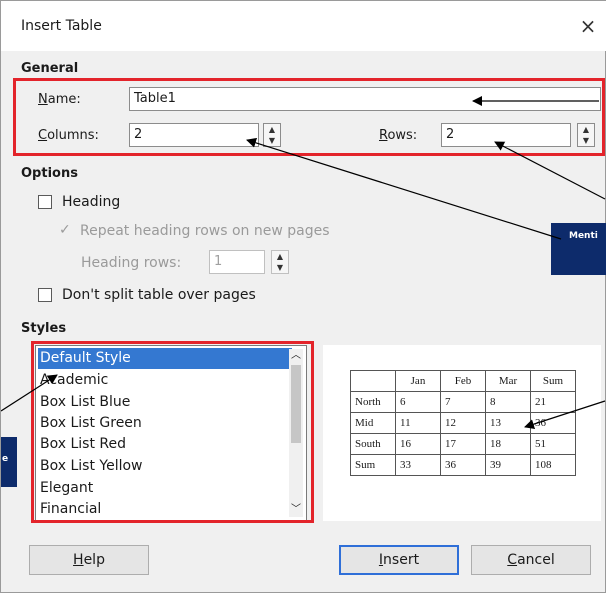  What do you see at coordinates (404, 188) in the screenshot?
I see `arrow-to-columns-field` at bounding box center [404, 188].